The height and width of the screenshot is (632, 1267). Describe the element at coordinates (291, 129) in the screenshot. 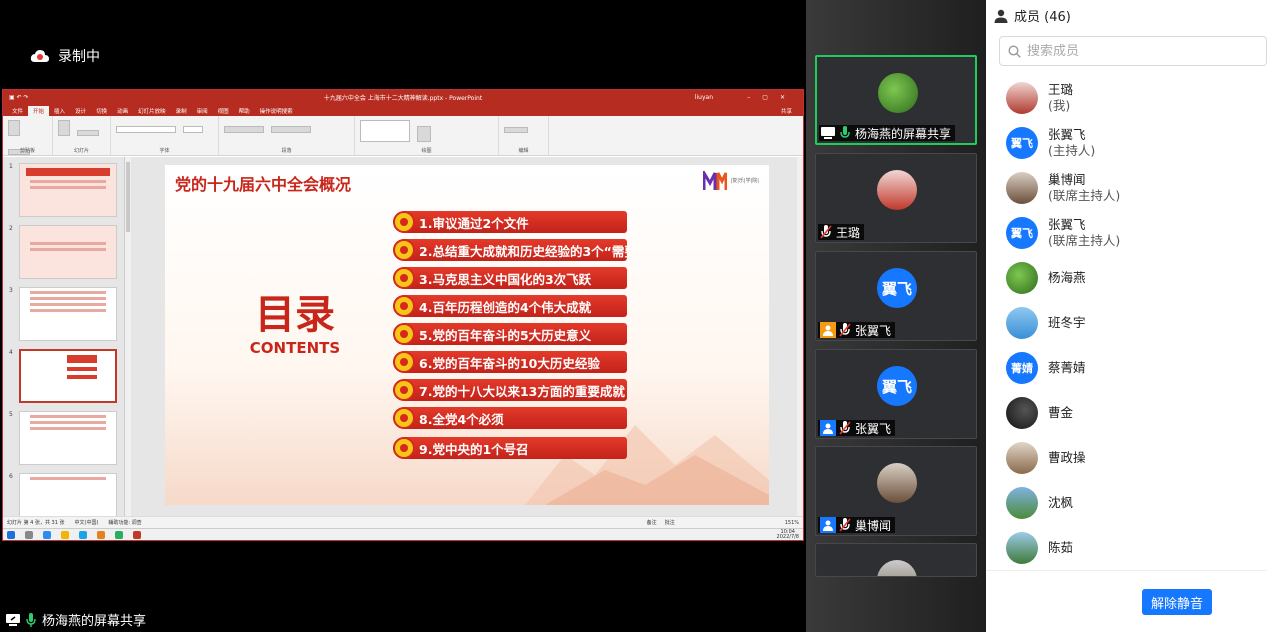

I see `align-icon` at that location.